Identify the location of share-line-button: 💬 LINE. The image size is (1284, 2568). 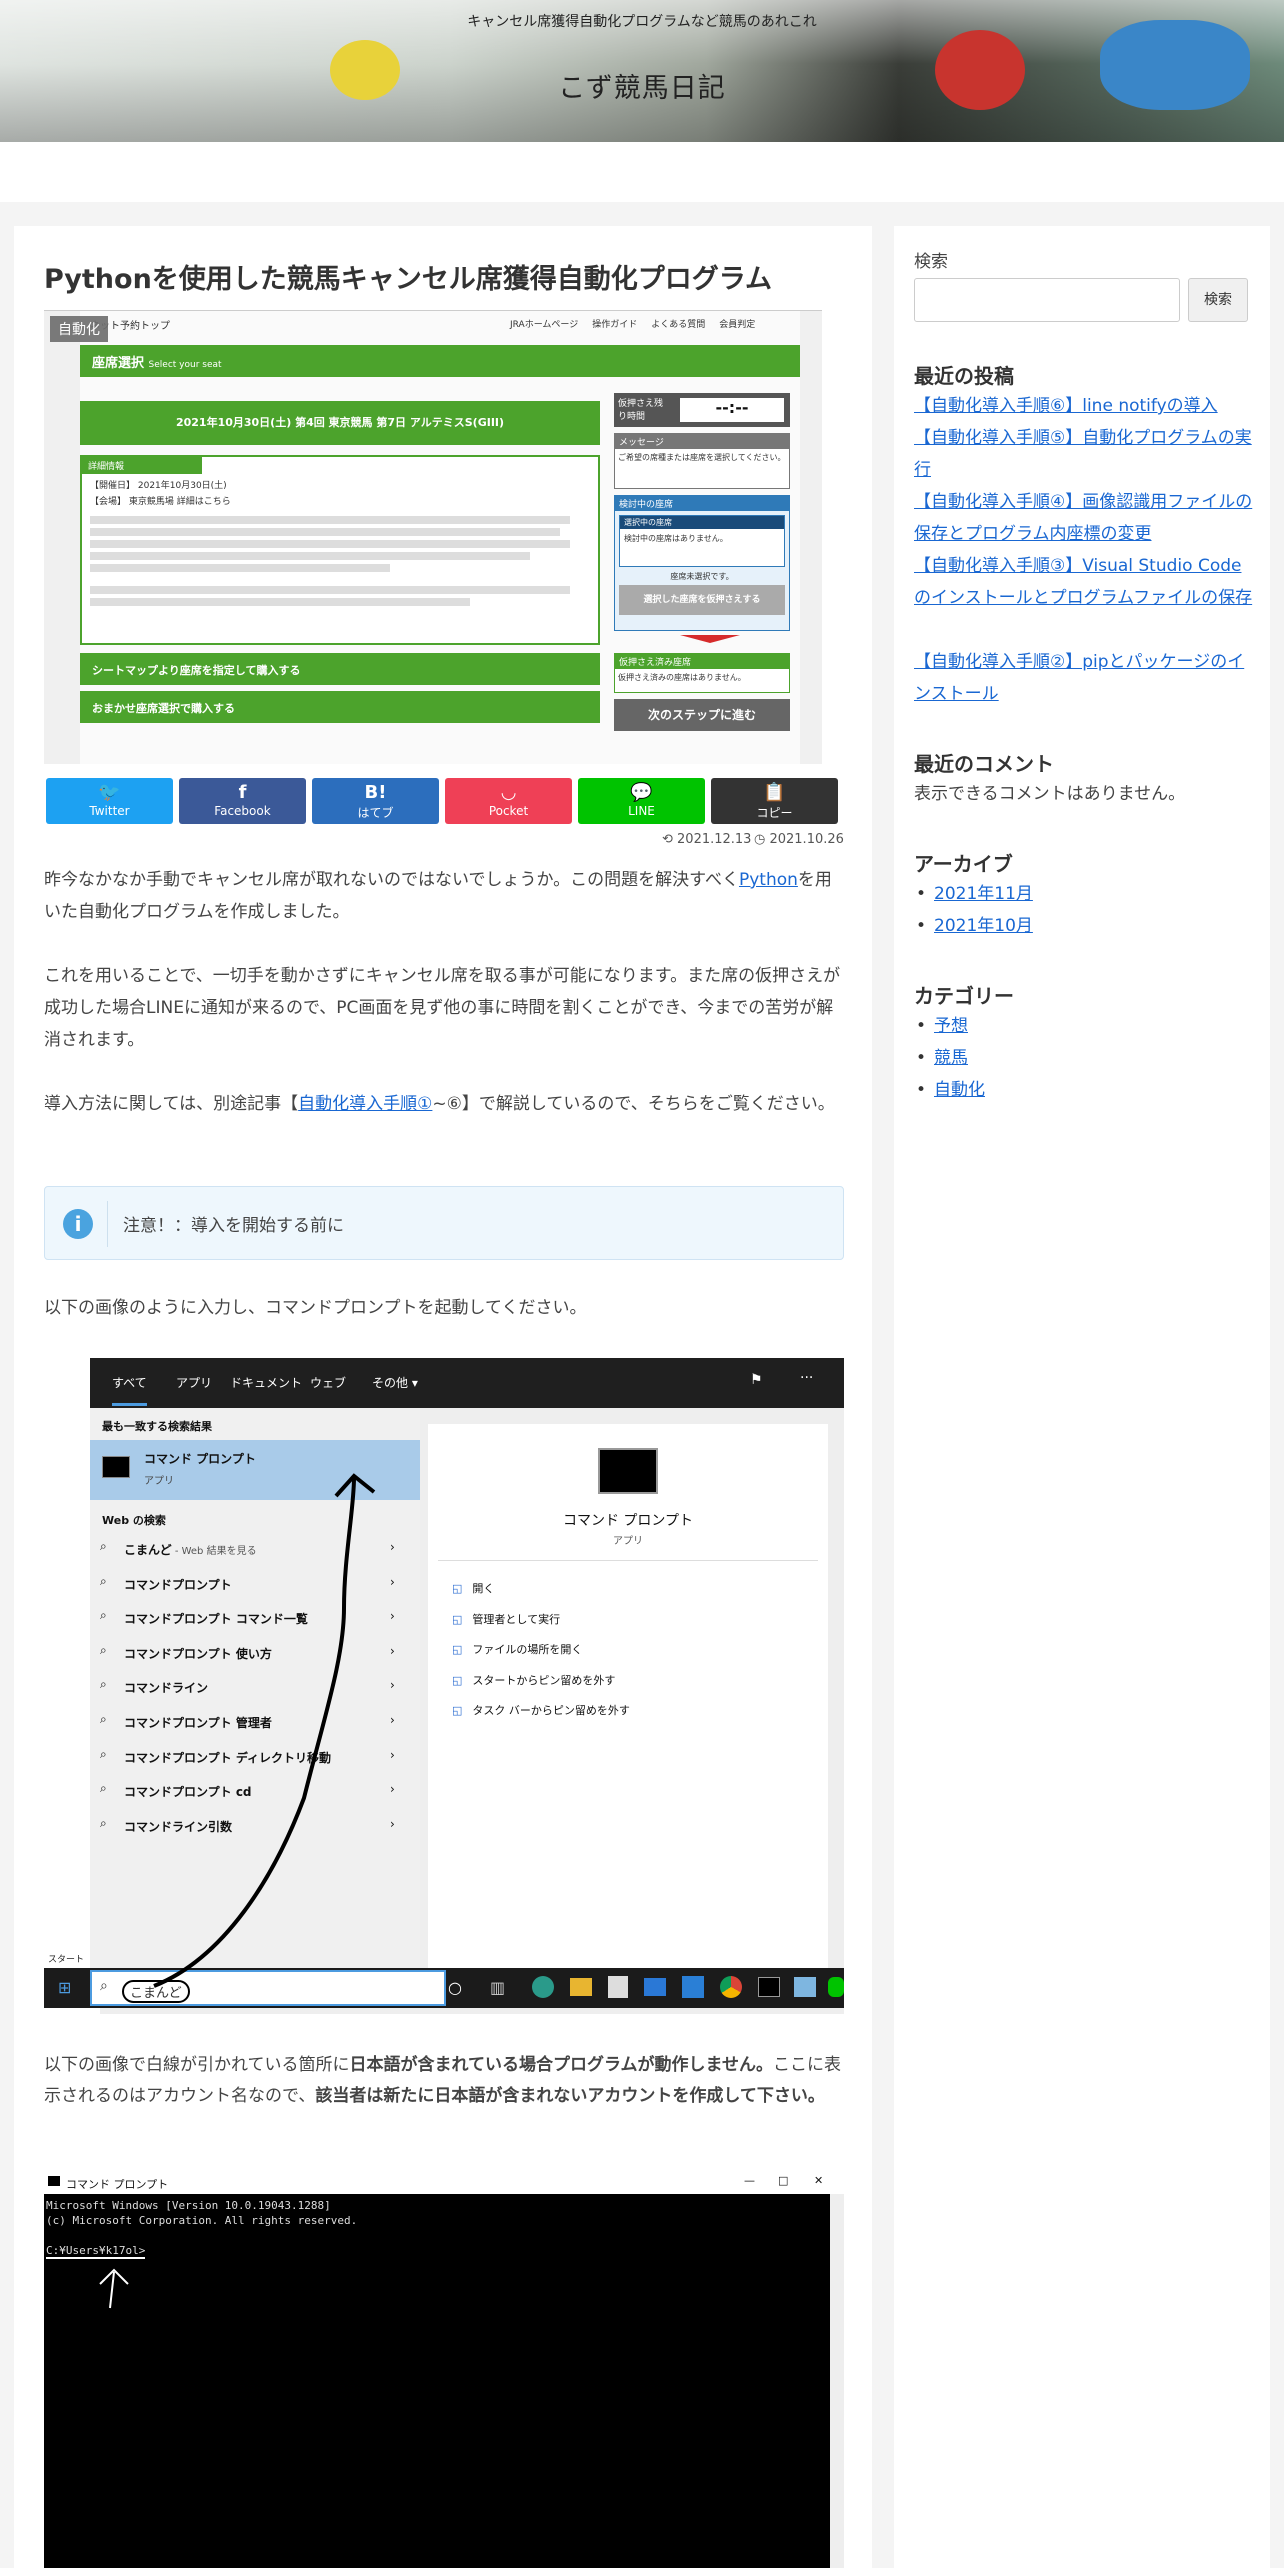
(641, 801).